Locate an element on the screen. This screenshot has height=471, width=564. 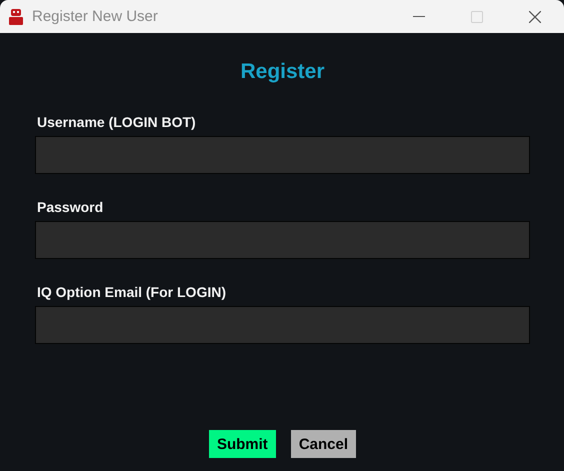
field-label: IQ Option Email (For LOGIN) is located at coordinates (132, 292).